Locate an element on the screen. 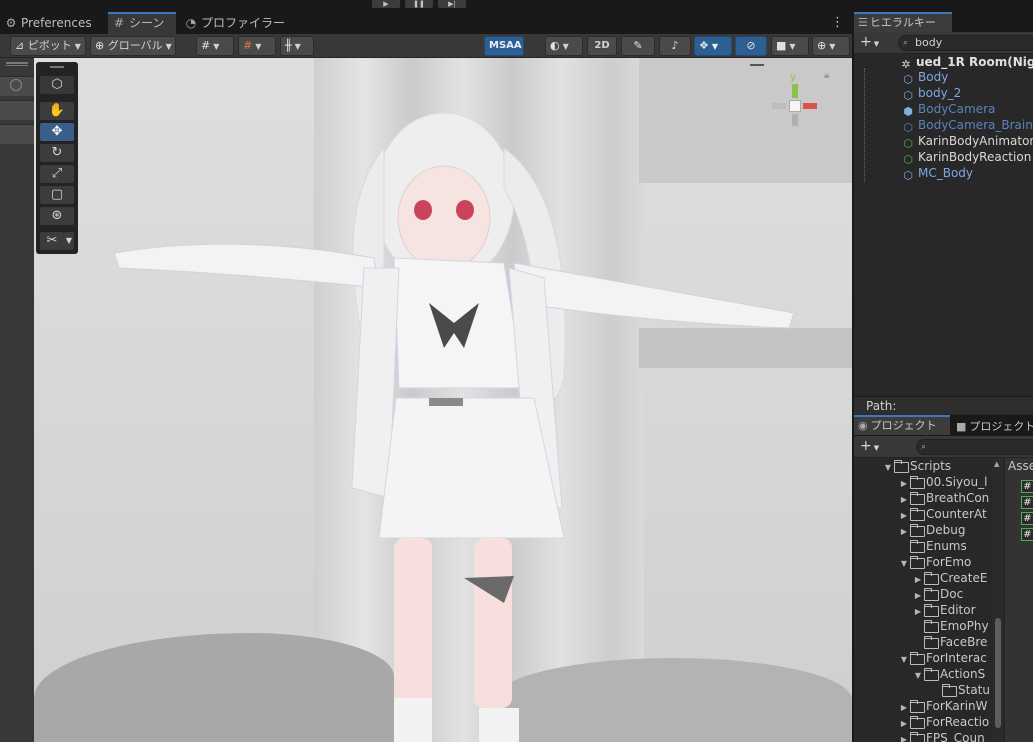 The height and width of the screenshot is (742, 1033). scale-tool-icon: ⤢ is located at coordinates (57, 174).